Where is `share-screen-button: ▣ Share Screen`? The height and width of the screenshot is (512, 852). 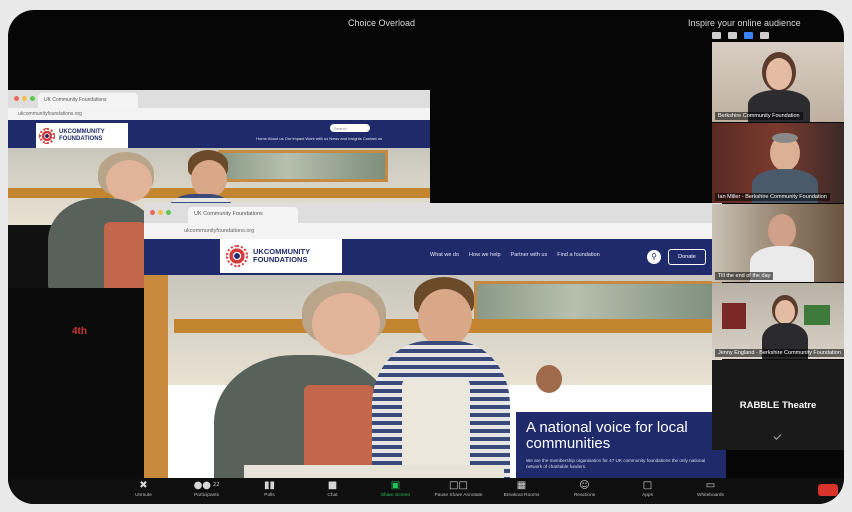
share-screen-button: ▣ Share Screen is located at coordinates (395, 488).